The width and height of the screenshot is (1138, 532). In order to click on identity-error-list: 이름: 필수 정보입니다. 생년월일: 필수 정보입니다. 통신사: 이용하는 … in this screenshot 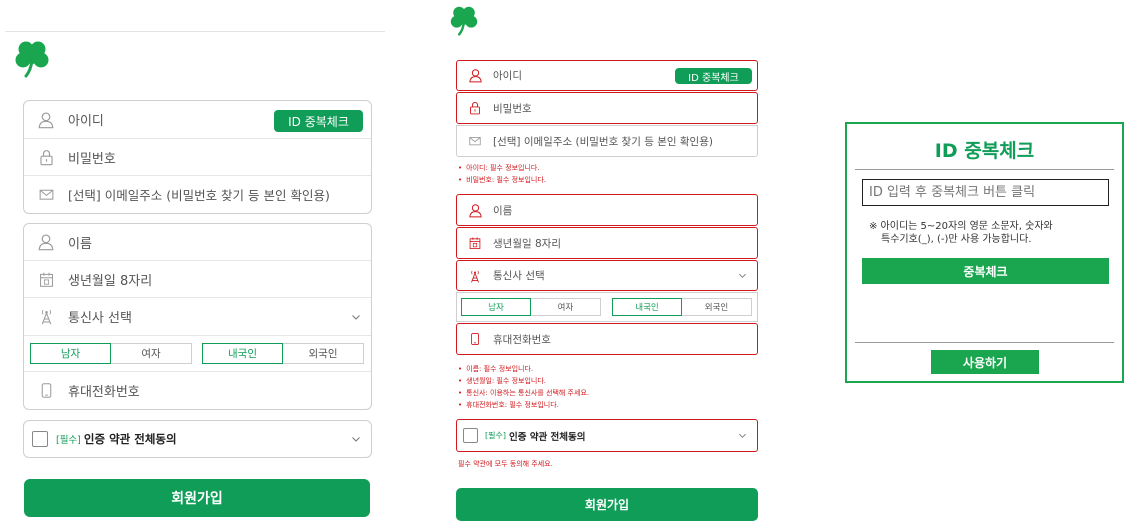, I will do `click(522, 387)`.